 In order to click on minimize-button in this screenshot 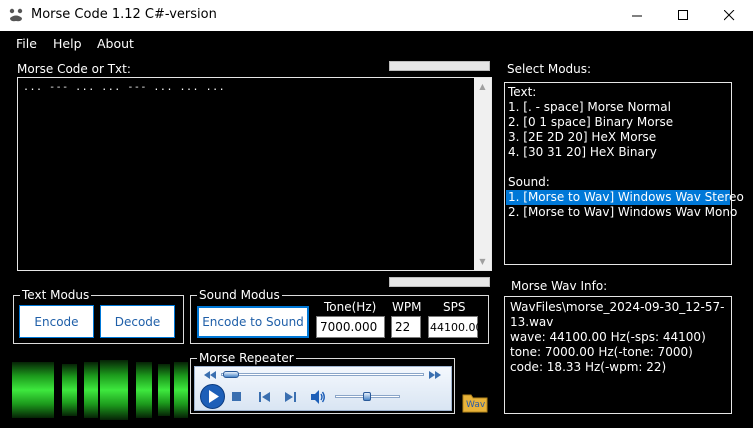, I will do `click(637, 15)`.